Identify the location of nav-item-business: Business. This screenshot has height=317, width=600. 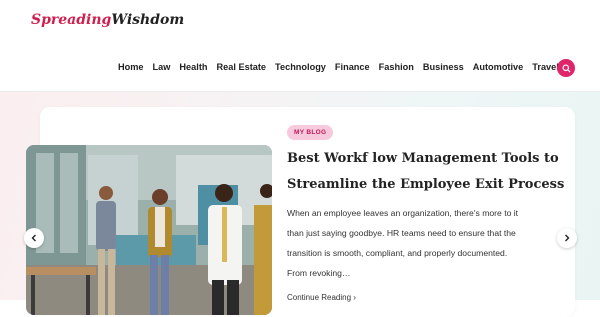
(443, 67).